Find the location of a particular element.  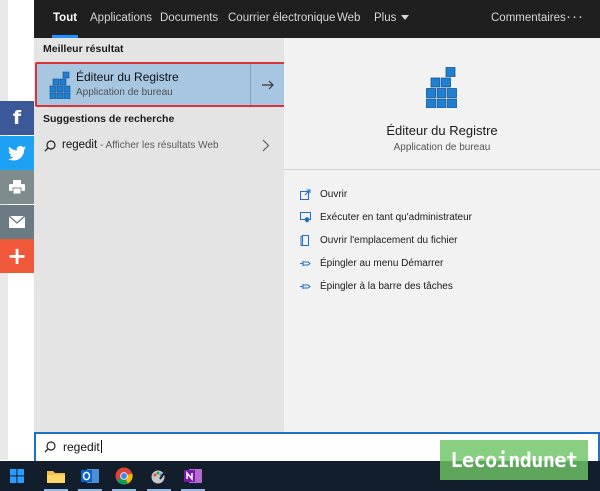

suggestion-text: regedit - Afficher les résultats Web is located at coordinates (140, 145).